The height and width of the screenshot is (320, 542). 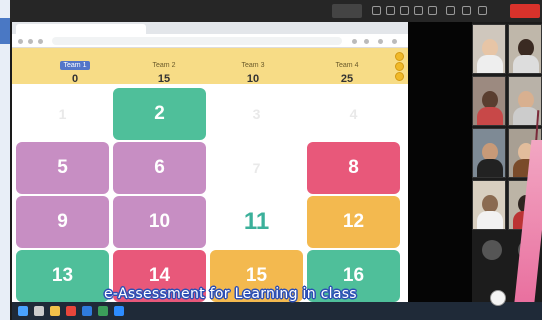 I want to click on back-icon, so click(x=20, y=41).